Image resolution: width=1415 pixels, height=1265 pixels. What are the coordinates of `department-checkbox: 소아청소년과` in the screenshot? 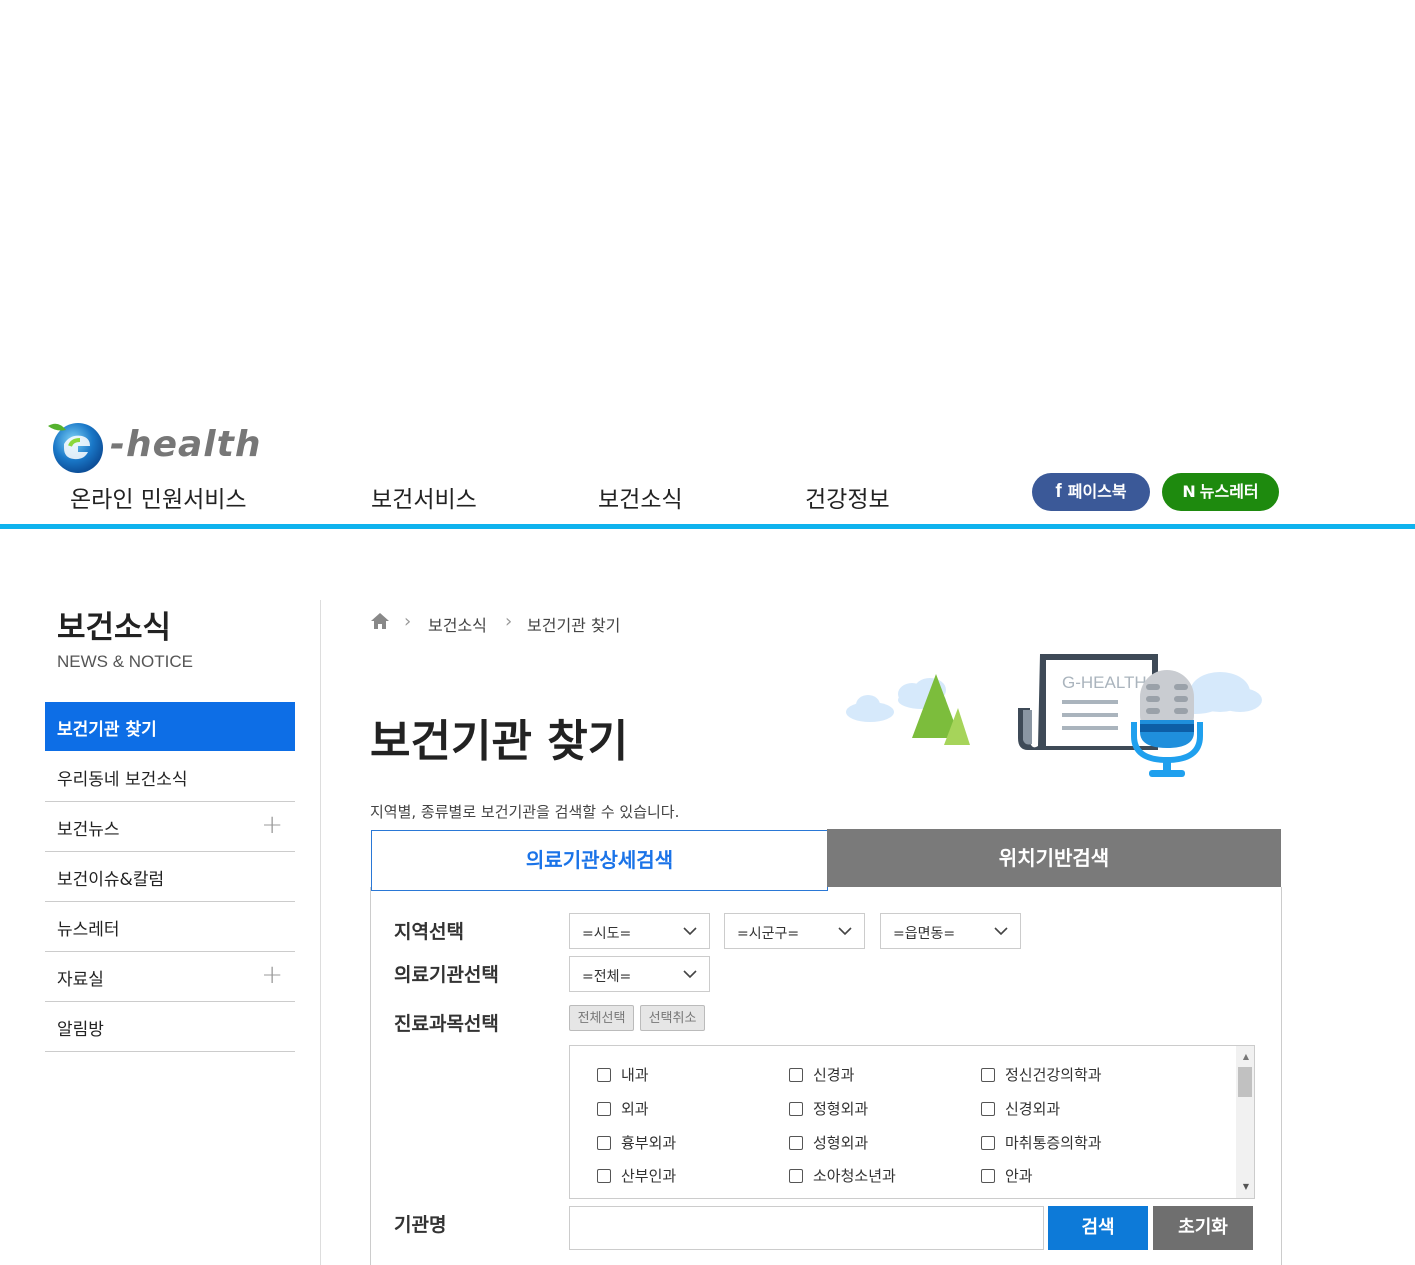 It's located at (842, 1175).